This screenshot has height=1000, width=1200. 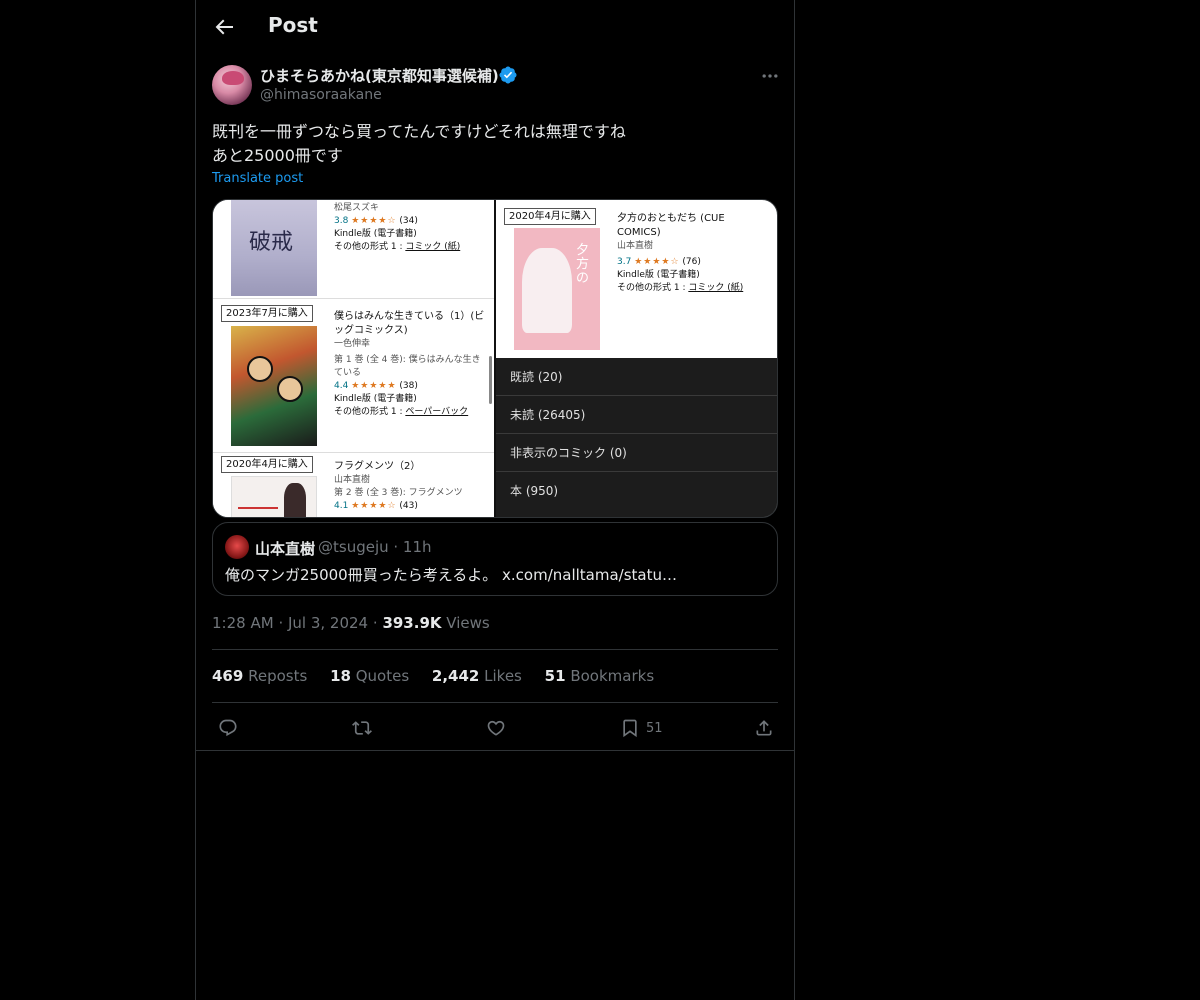 What do you see at coordinates (408, 506) in the screenshot?
I see `rating-count: (43)` at bounding box center [408, 506].